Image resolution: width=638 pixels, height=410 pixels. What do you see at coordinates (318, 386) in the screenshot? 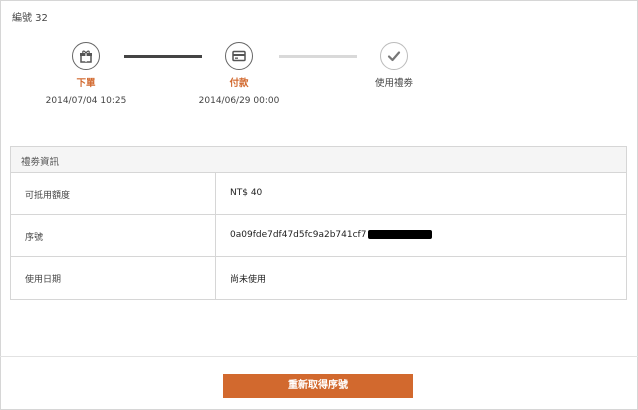
I see `regenerate-serial-button: 重新取得序號` at bounding box center [318, 386].